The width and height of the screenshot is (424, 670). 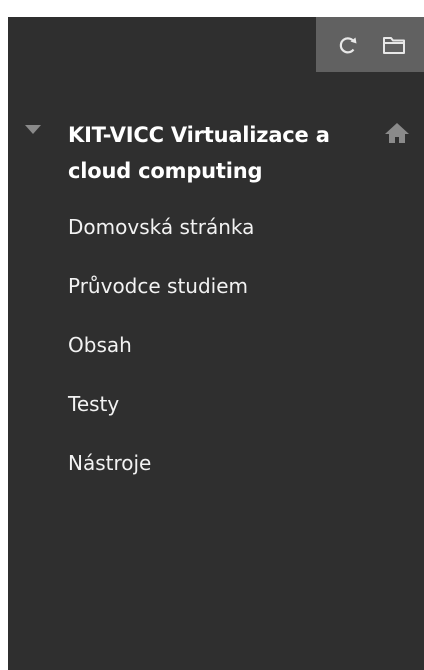 I want to click on refresh-icon, so click(x=348, y=45).